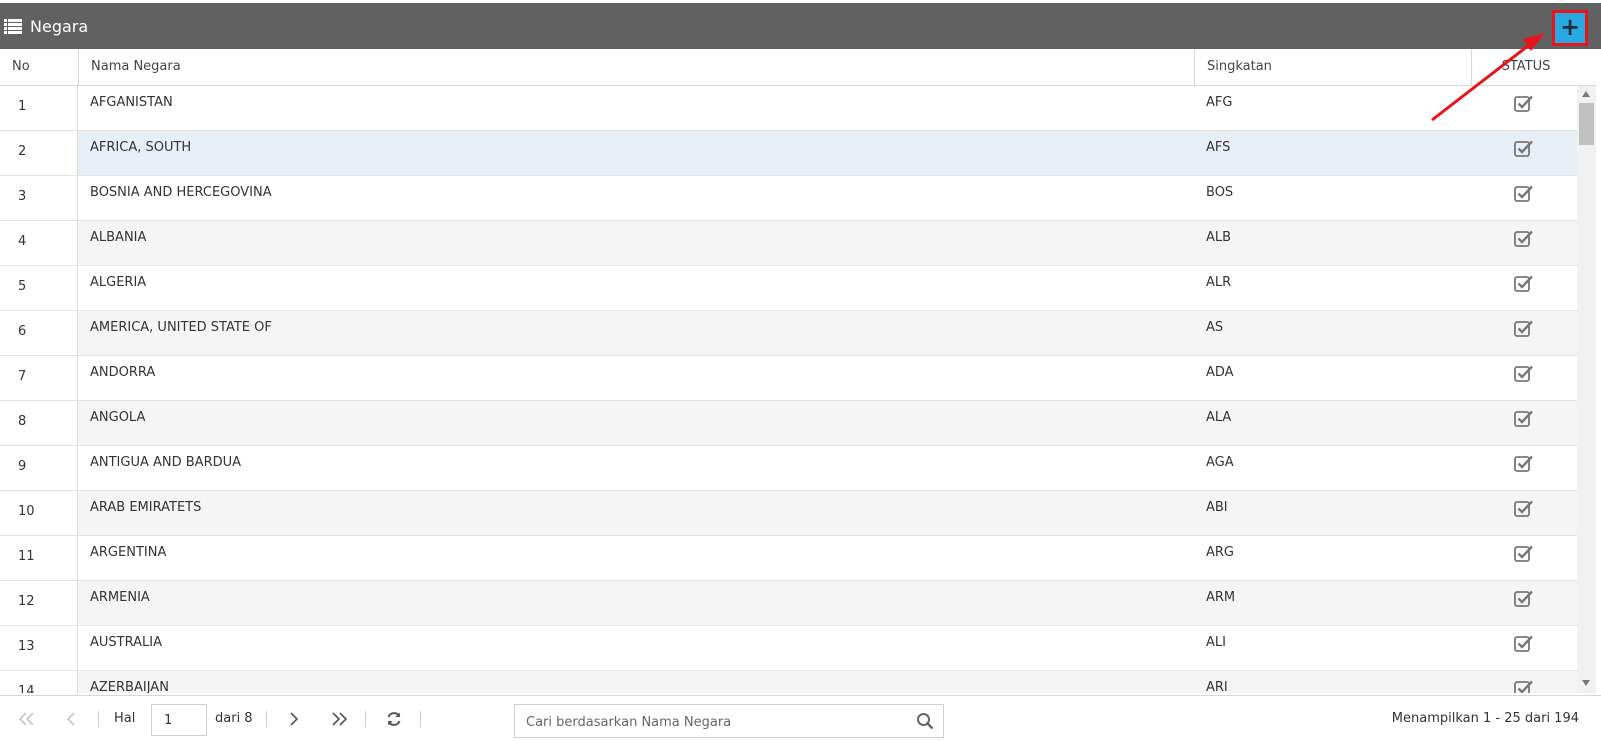  What do you see at coordinates (1220, 372) in the screenshot?
I see `country-abbreviation: ADA` at bounding box center [1220, 372].